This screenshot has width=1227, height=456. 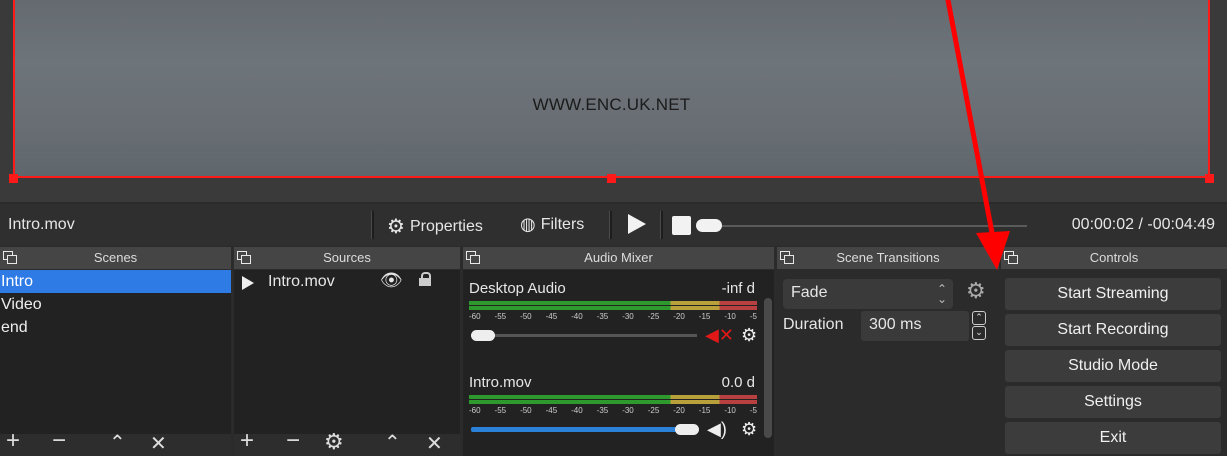 I want to click on scenes-header: Scenes, so click(x=115, y=258).